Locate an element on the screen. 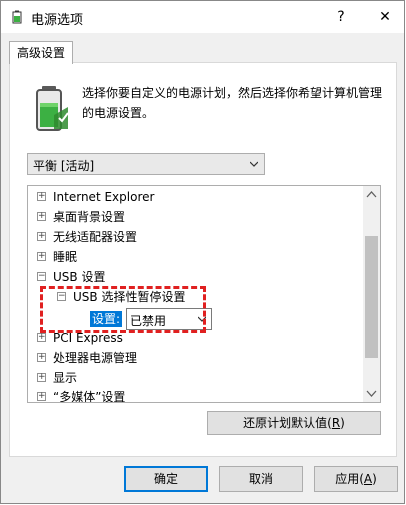  tab-advanced-settings: 高级设置 is located at coordinates (41, 52).